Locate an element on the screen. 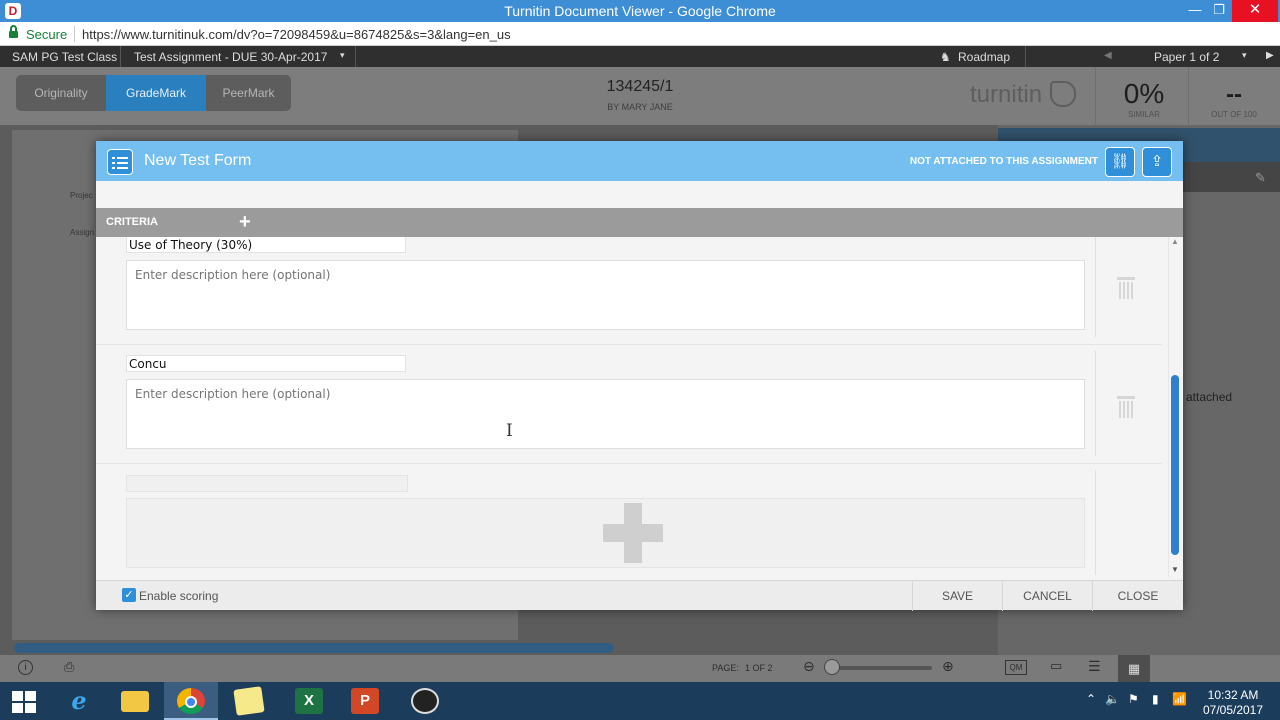  similarity-label: SIMILAR is located at coordinates (1143, 114).